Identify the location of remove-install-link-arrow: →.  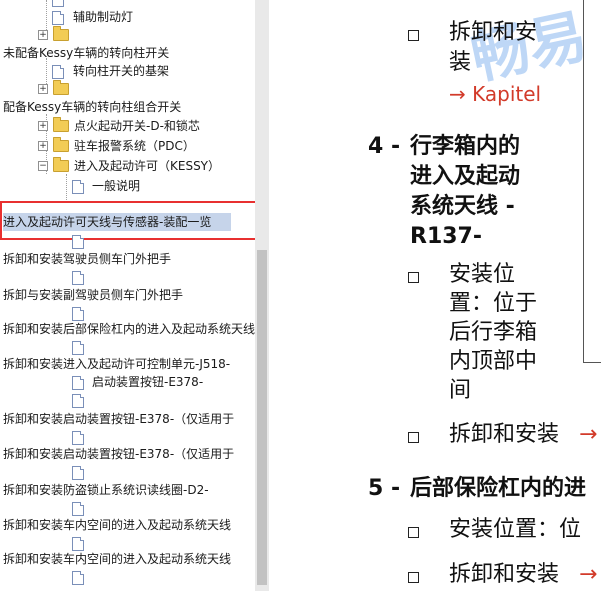
(588, 434).